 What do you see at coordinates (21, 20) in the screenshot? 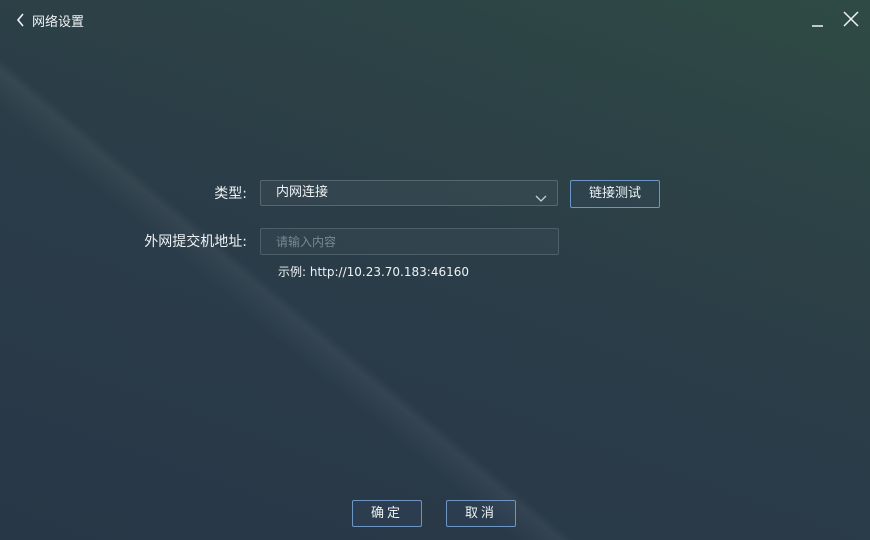
I see `chevron-left-icon` at bounding box center [21, 20].